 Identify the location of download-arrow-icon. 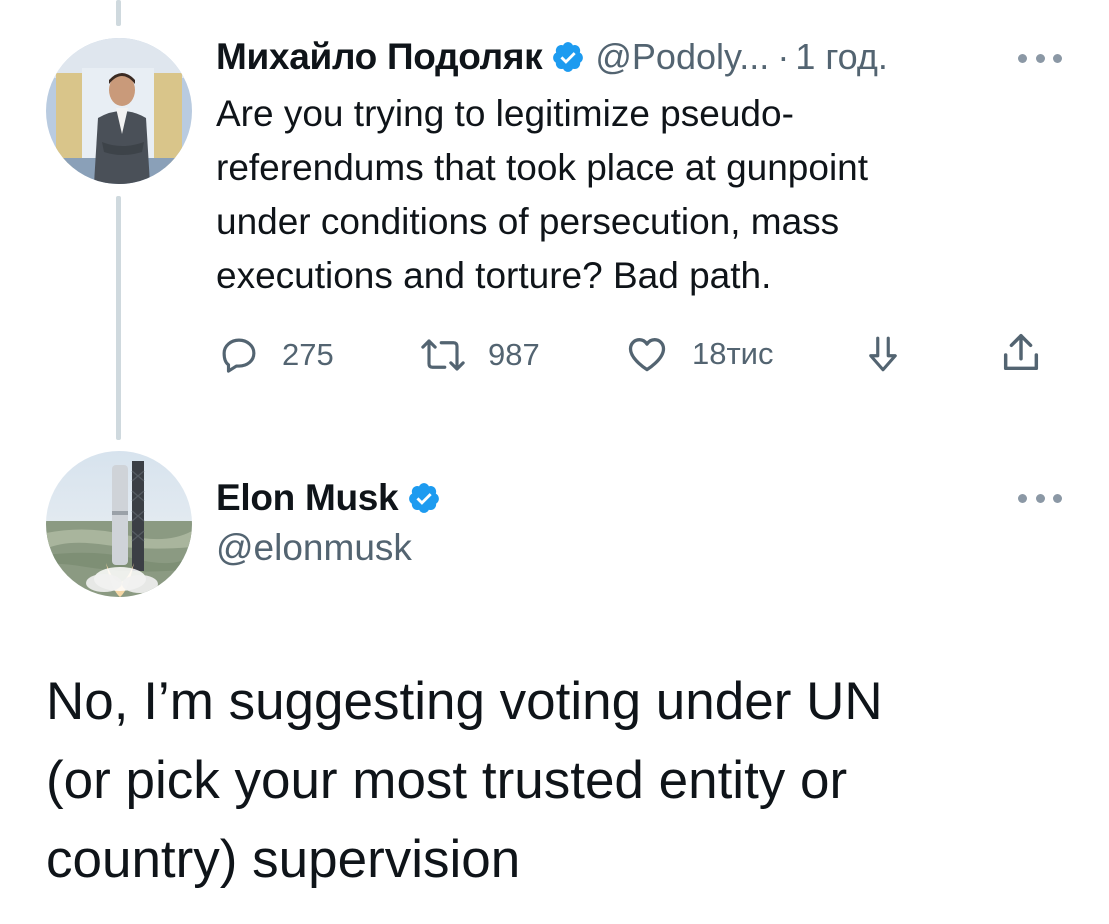
(883, 354).